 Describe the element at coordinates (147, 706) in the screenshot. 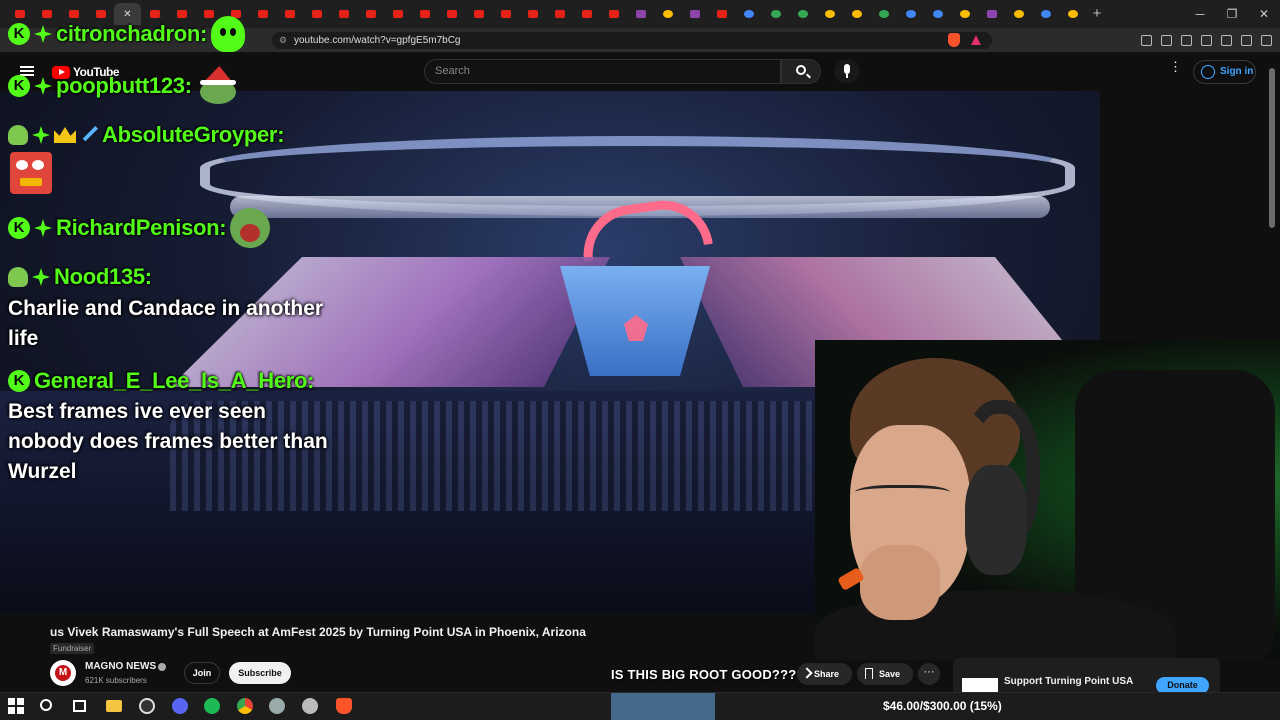

I see `obs-icon` at that location.